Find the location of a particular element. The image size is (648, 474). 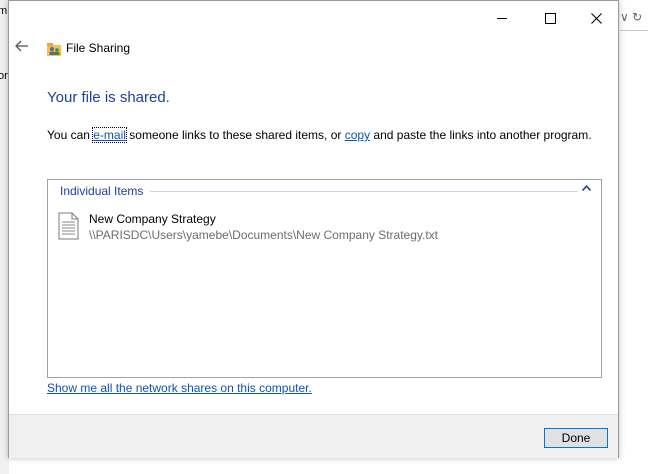

page-heading: Your file is shared. is located at coordinates (108, 97).